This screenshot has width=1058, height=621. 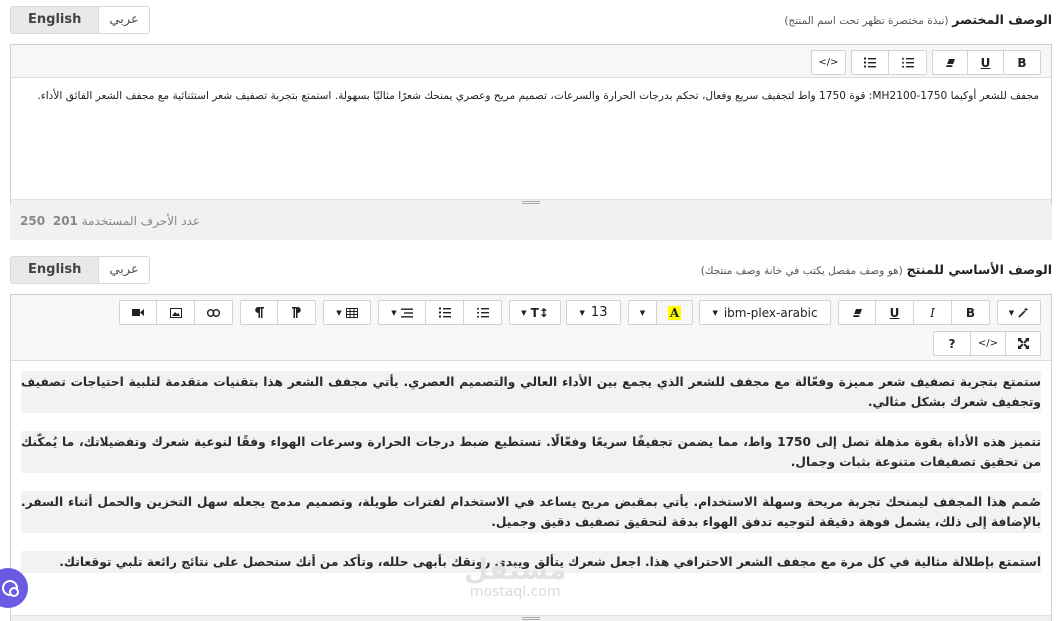 I want to click on fullscreen-icon, so click(x=1023, y=343).